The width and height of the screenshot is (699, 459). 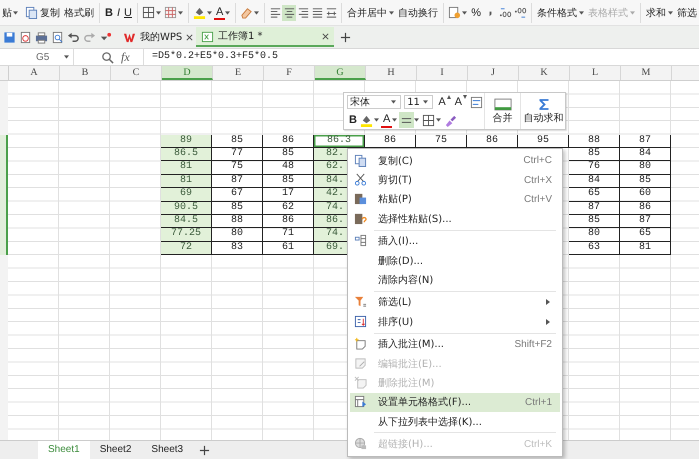 I want to click on column-header: B, so click(x=85, y=73).